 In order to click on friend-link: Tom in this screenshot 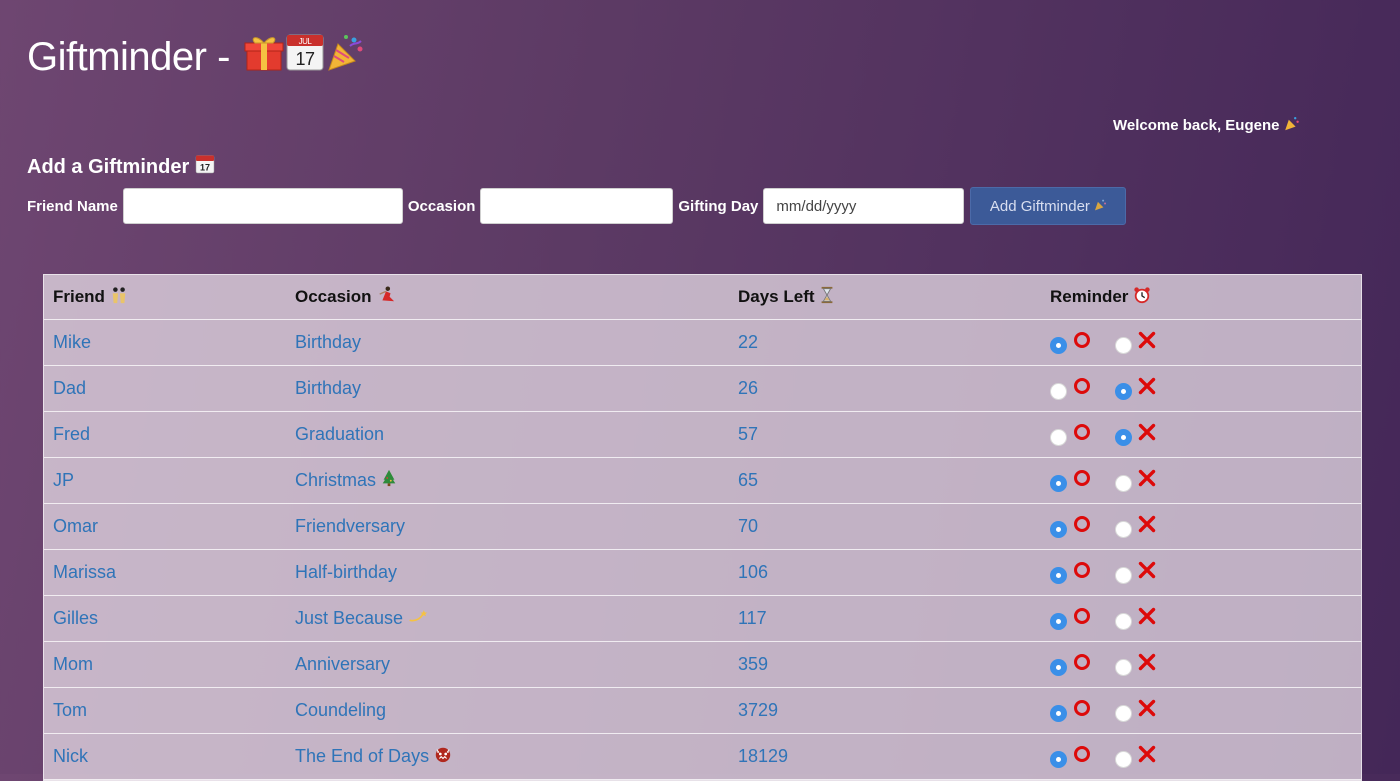, I will do `click(70, 710)`.